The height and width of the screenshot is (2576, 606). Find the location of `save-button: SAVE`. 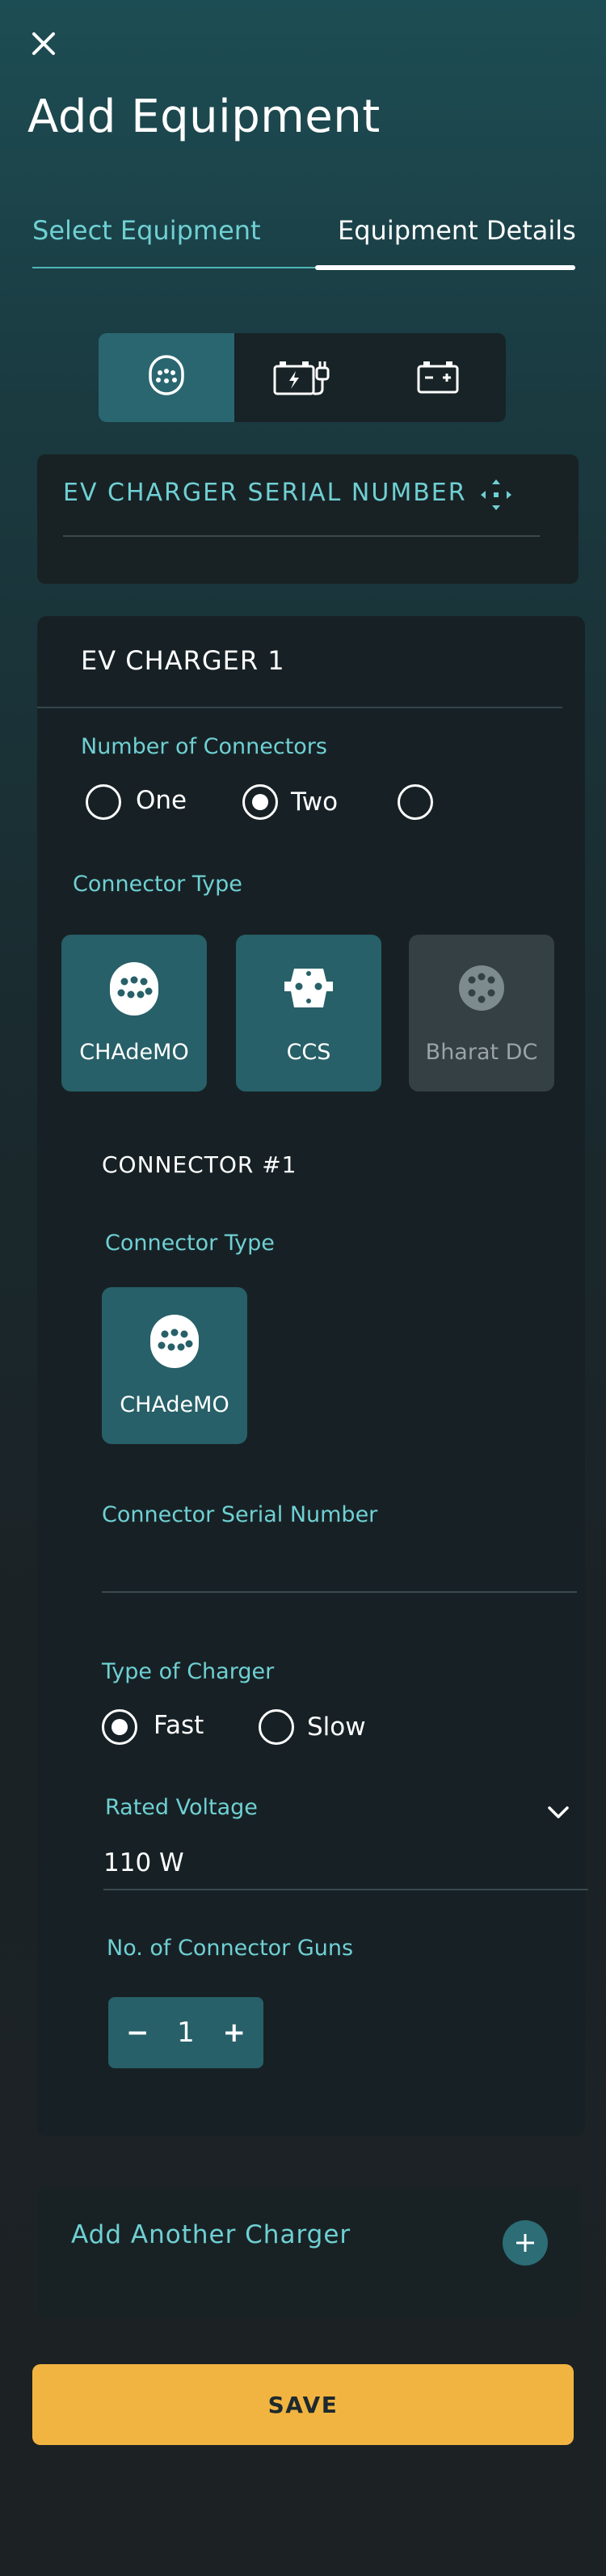

save-button: SAVE is located at coordinates (303, 2404).